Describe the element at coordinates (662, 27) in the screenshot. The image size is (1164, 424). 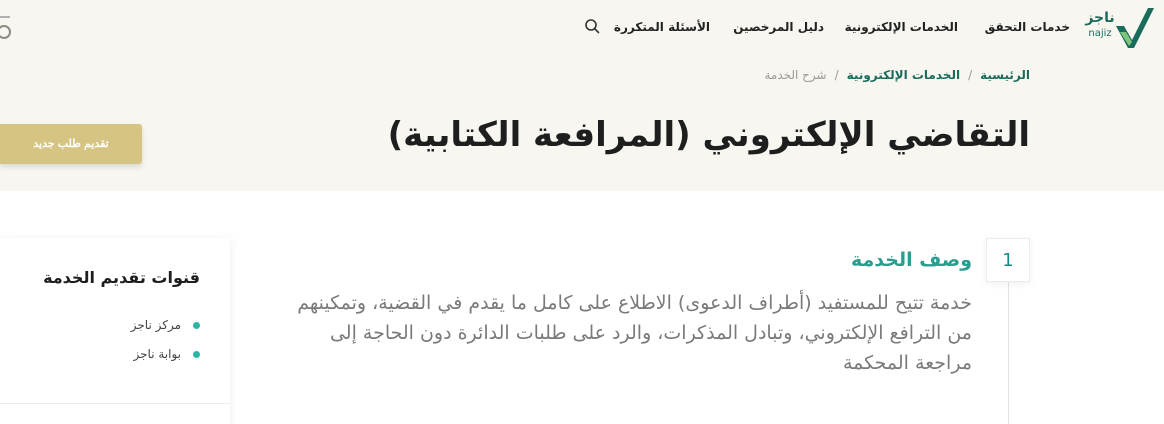
I see `nav-faq: الأسئلة المتكررة` at that location.